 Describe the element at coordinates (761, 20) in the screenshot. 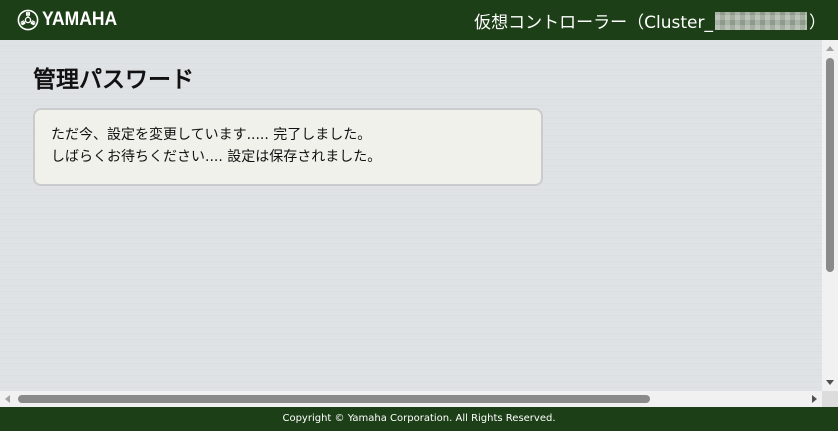

I see `redacted-cluster-name` at that location.